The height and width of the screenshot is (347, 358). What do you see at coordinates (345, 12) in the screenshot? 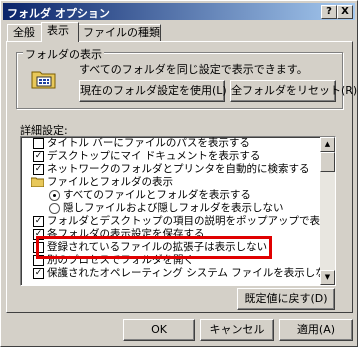
I see `close-button: X` at bounding box center [345, 12].